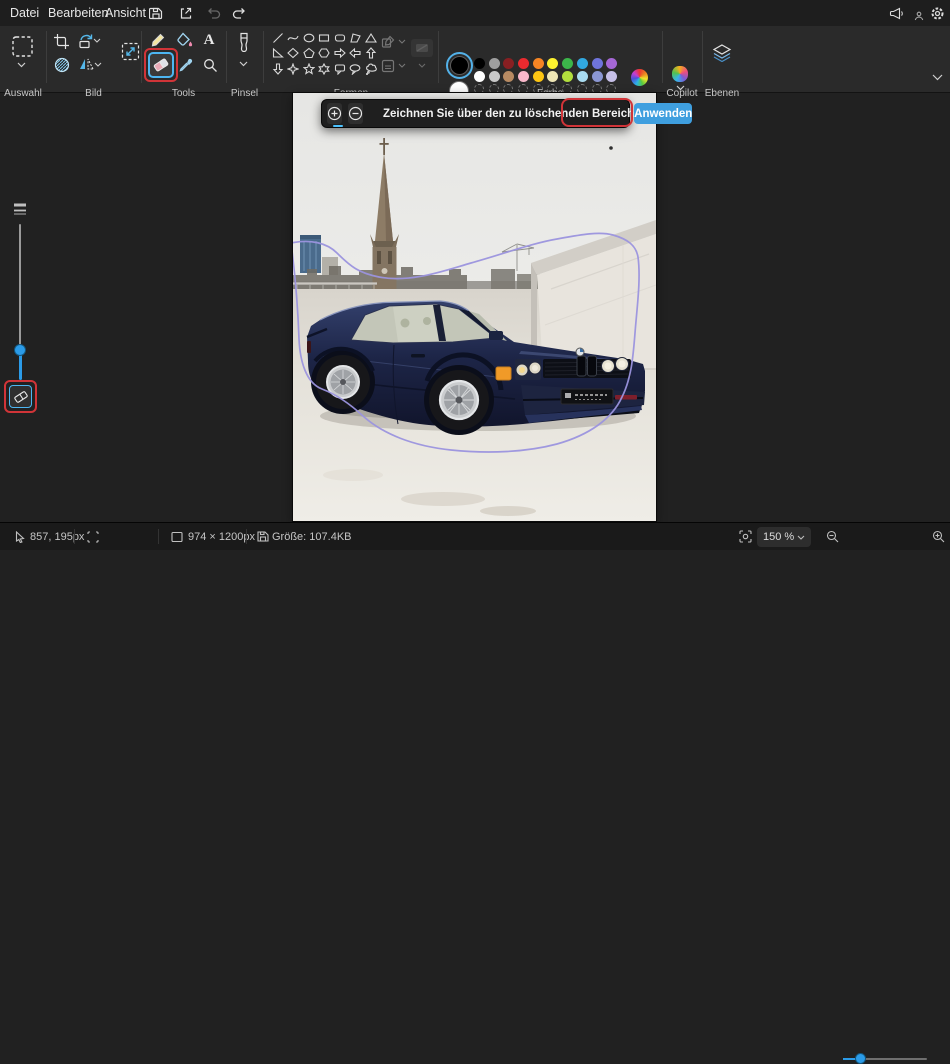 The width and height of the screenshot is (950, 1064). I want to click on shape-outline-icon, so click(388, 42).